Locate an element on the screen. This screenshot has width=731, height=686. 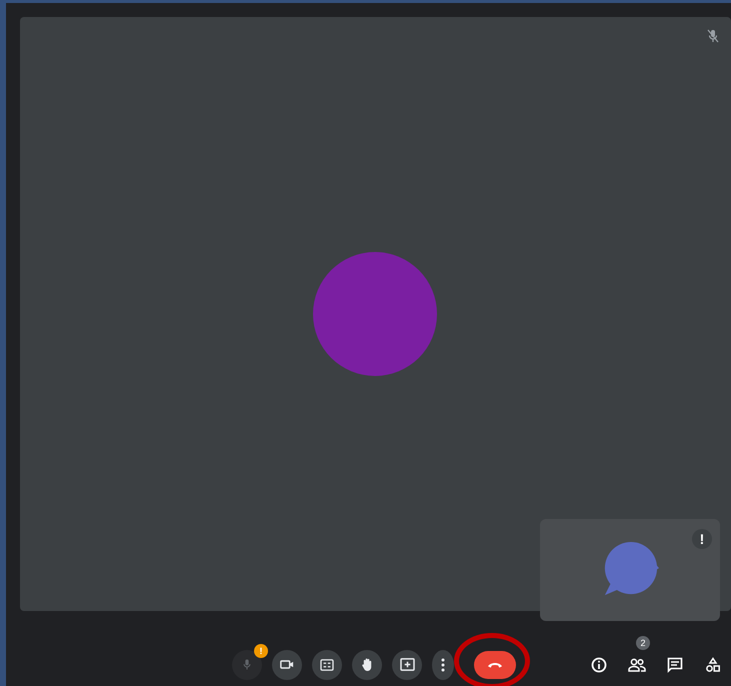
more-icon is located at coordinates (443, 665).